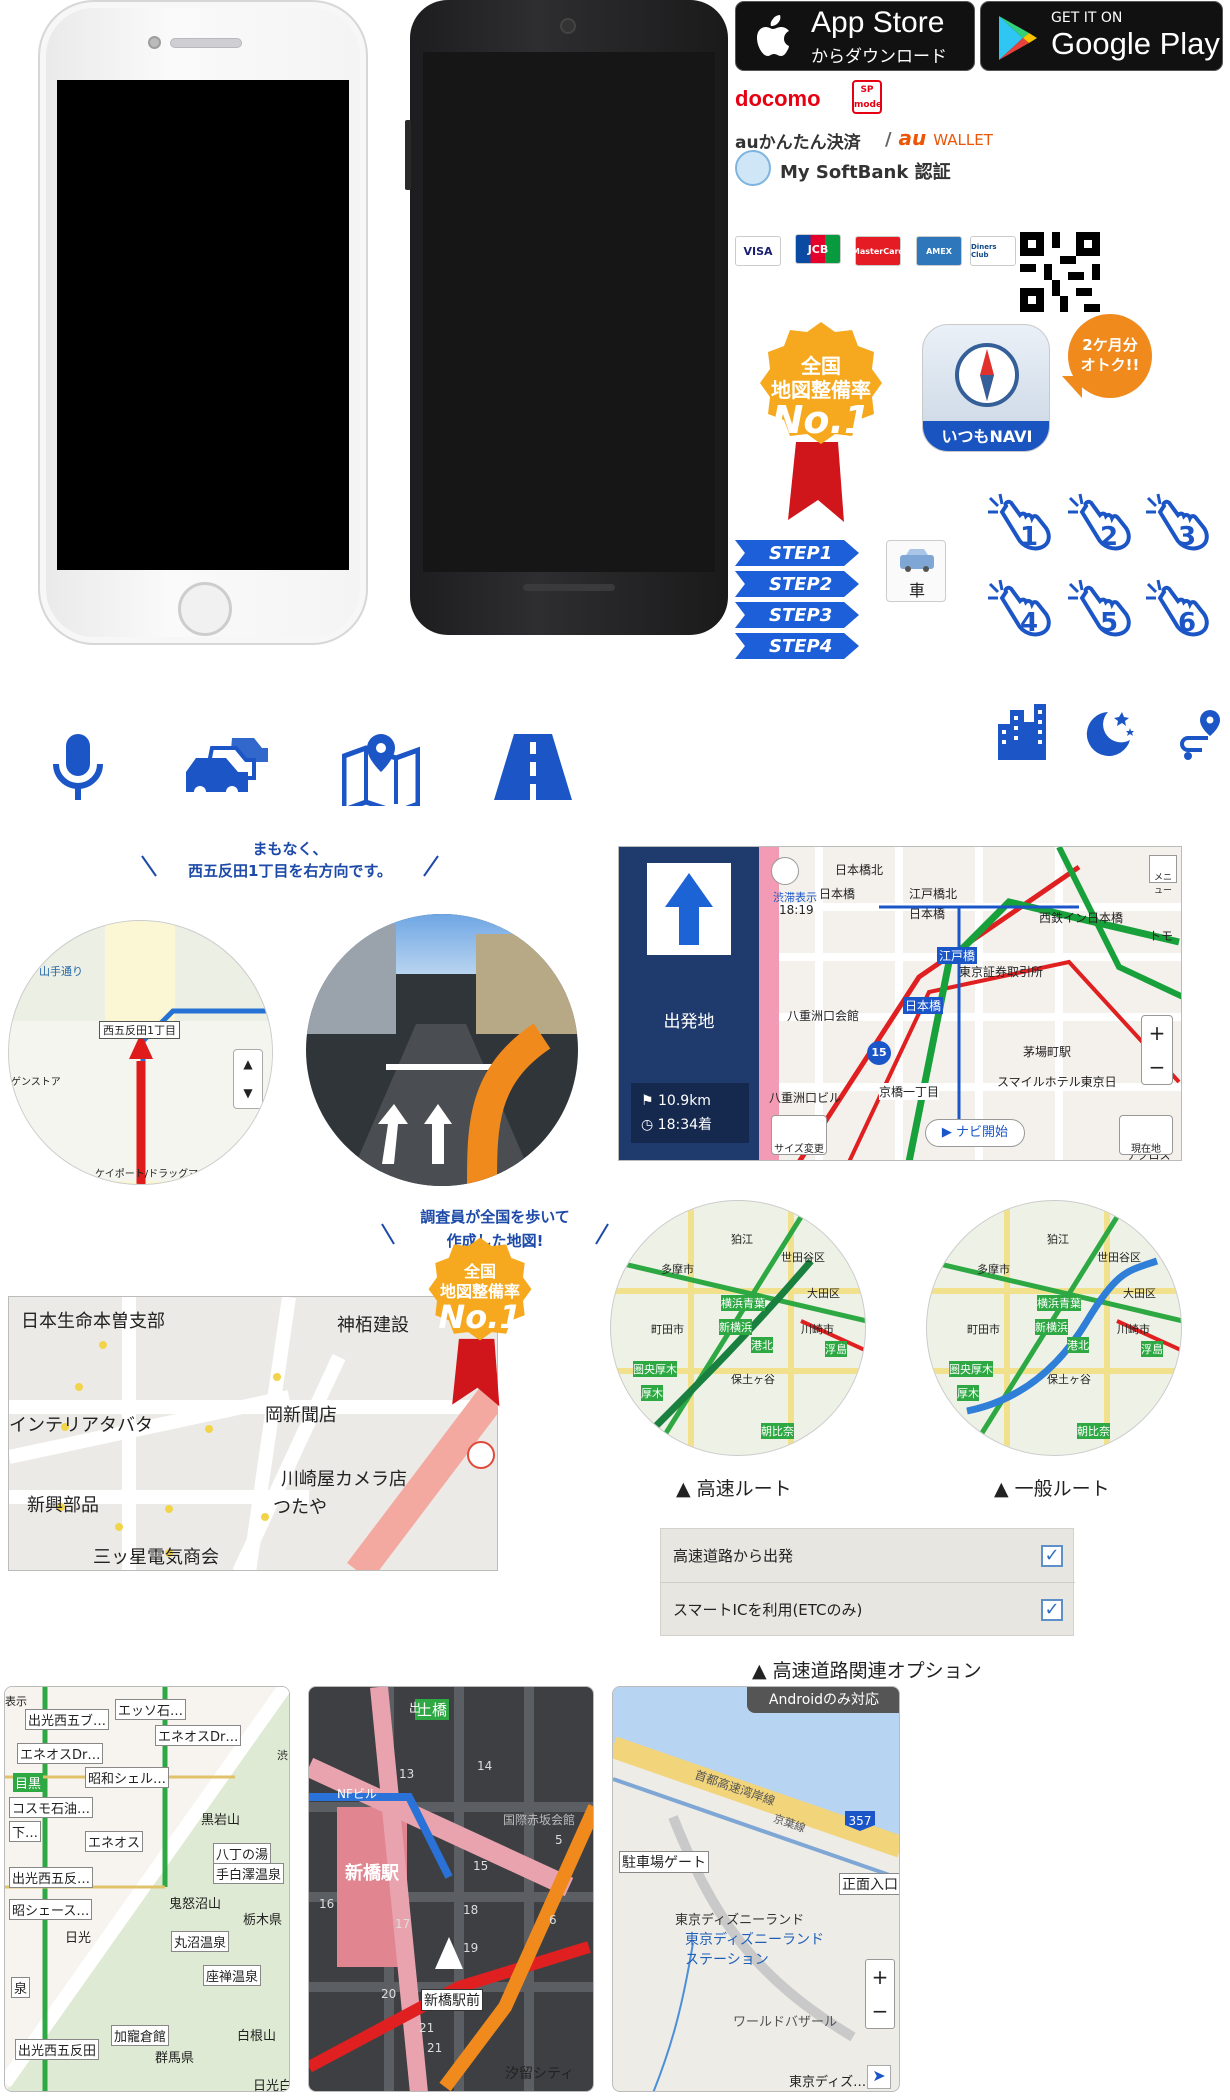  Describe the element at coordinates (282, 1755) in the screenshot. I see `poi-a-22: 渋` at that location.